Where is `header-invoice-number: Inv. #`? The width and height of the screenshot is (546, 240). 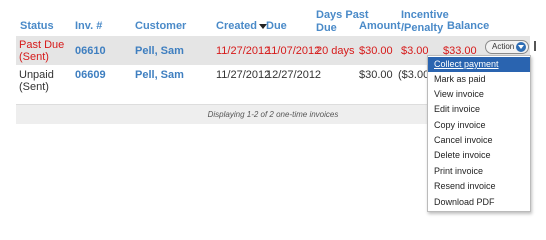 header-invoice-number: Inv. # is located at coordinates (88, 26).